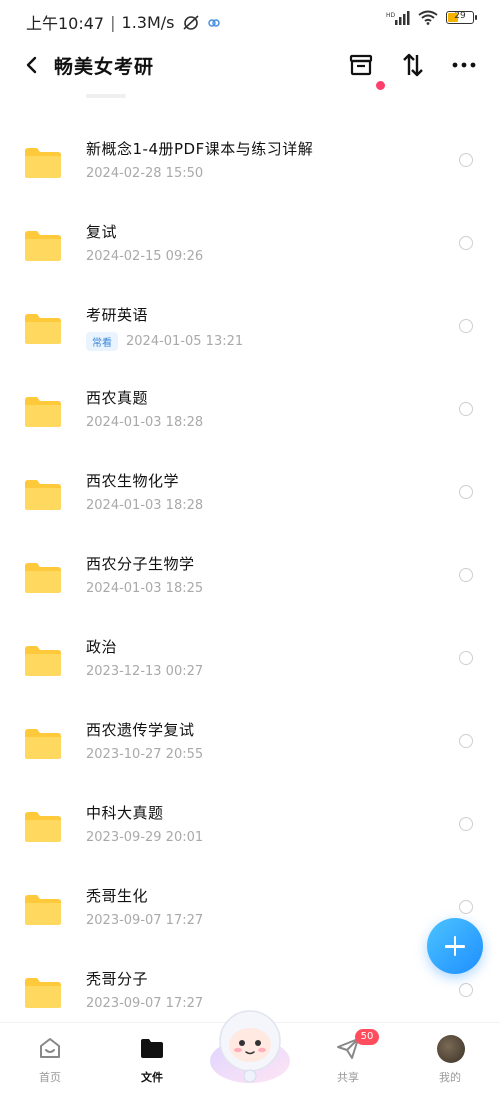 Image resolution: width=500 pixels, height=1098 pixels. What do you see at coordinates (200, 149) in the screenshot?
I see `file-name: 新概念1-4册PDF课本与练习详解` at bounding box center [200, 149].